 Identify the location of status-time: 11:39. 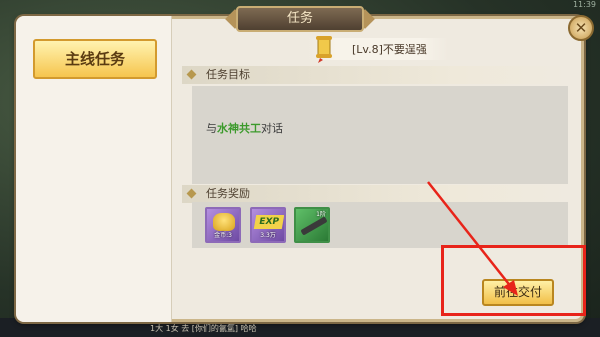
(584, 4).